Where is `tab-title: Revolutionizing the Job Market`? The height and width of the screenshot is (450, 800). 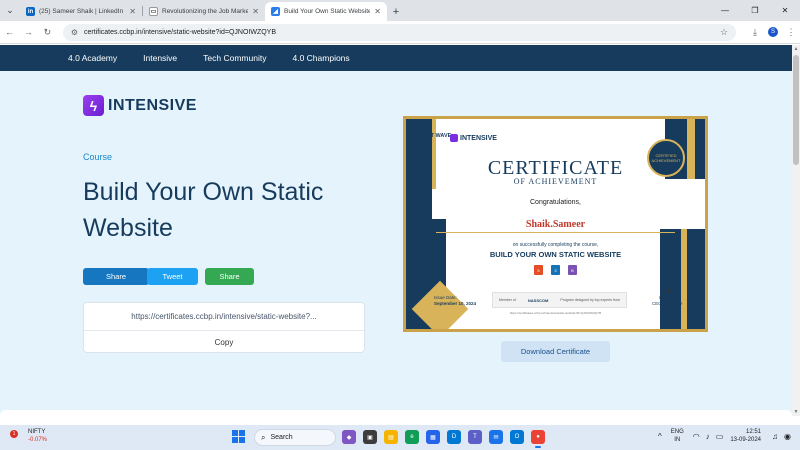
tab-title: Revolutionizing the Job Market is located at coordinates (205, 11).